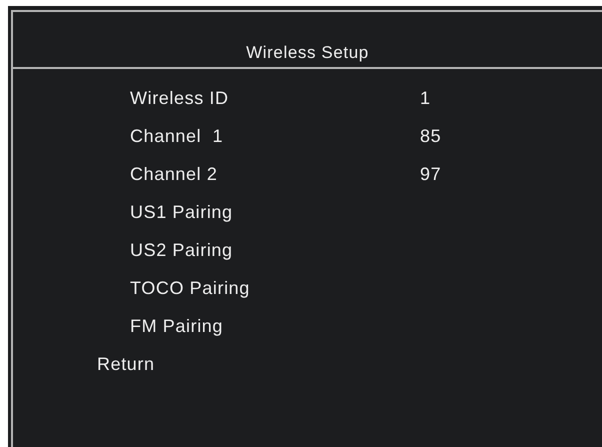 The height and width of the screenshot is (447, 602). I want to click on menu-item: Channel 2, so click(275, 174).